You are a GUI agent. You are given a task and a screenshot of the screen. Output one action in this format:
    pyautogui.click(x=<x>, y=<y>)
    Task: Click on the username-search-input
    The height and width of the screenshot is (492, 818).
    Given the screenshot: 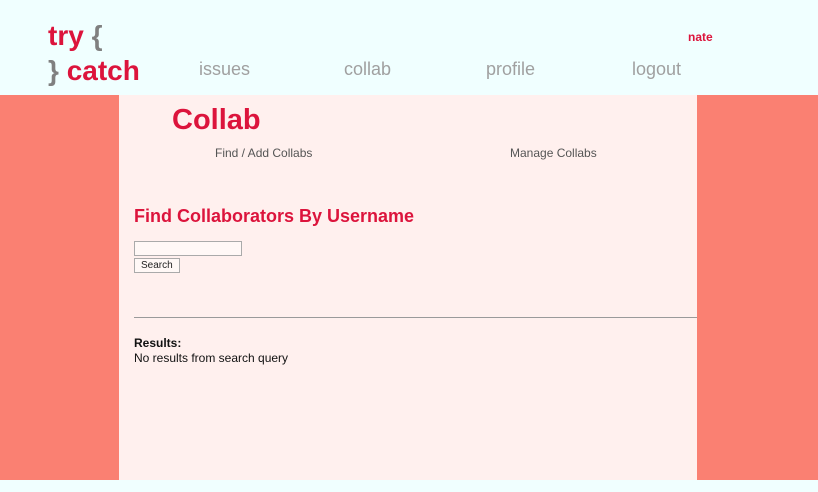 What is the action you would take?
    pyautogui.click(x=188, y=248)
    